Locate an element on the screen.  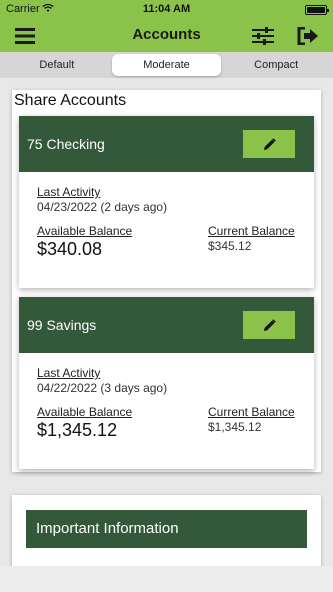
sliders-icon is located at coordinates (263, 36).